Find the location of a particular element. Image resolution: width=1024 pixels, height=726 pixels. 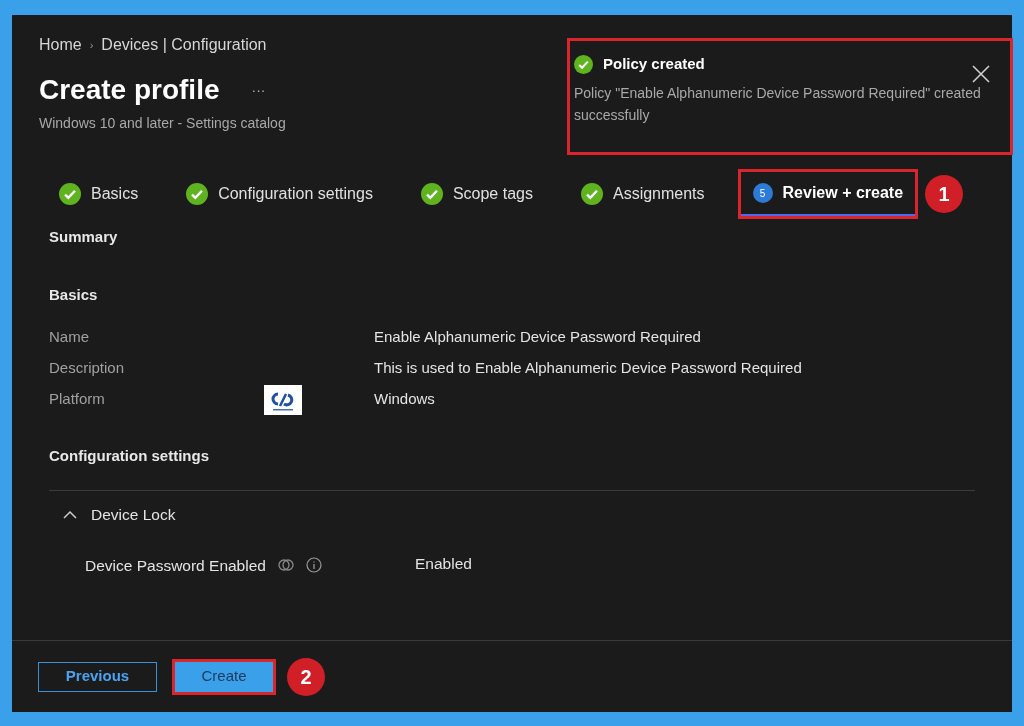

callout-badge: 1 is located at coordinates (944, 194).